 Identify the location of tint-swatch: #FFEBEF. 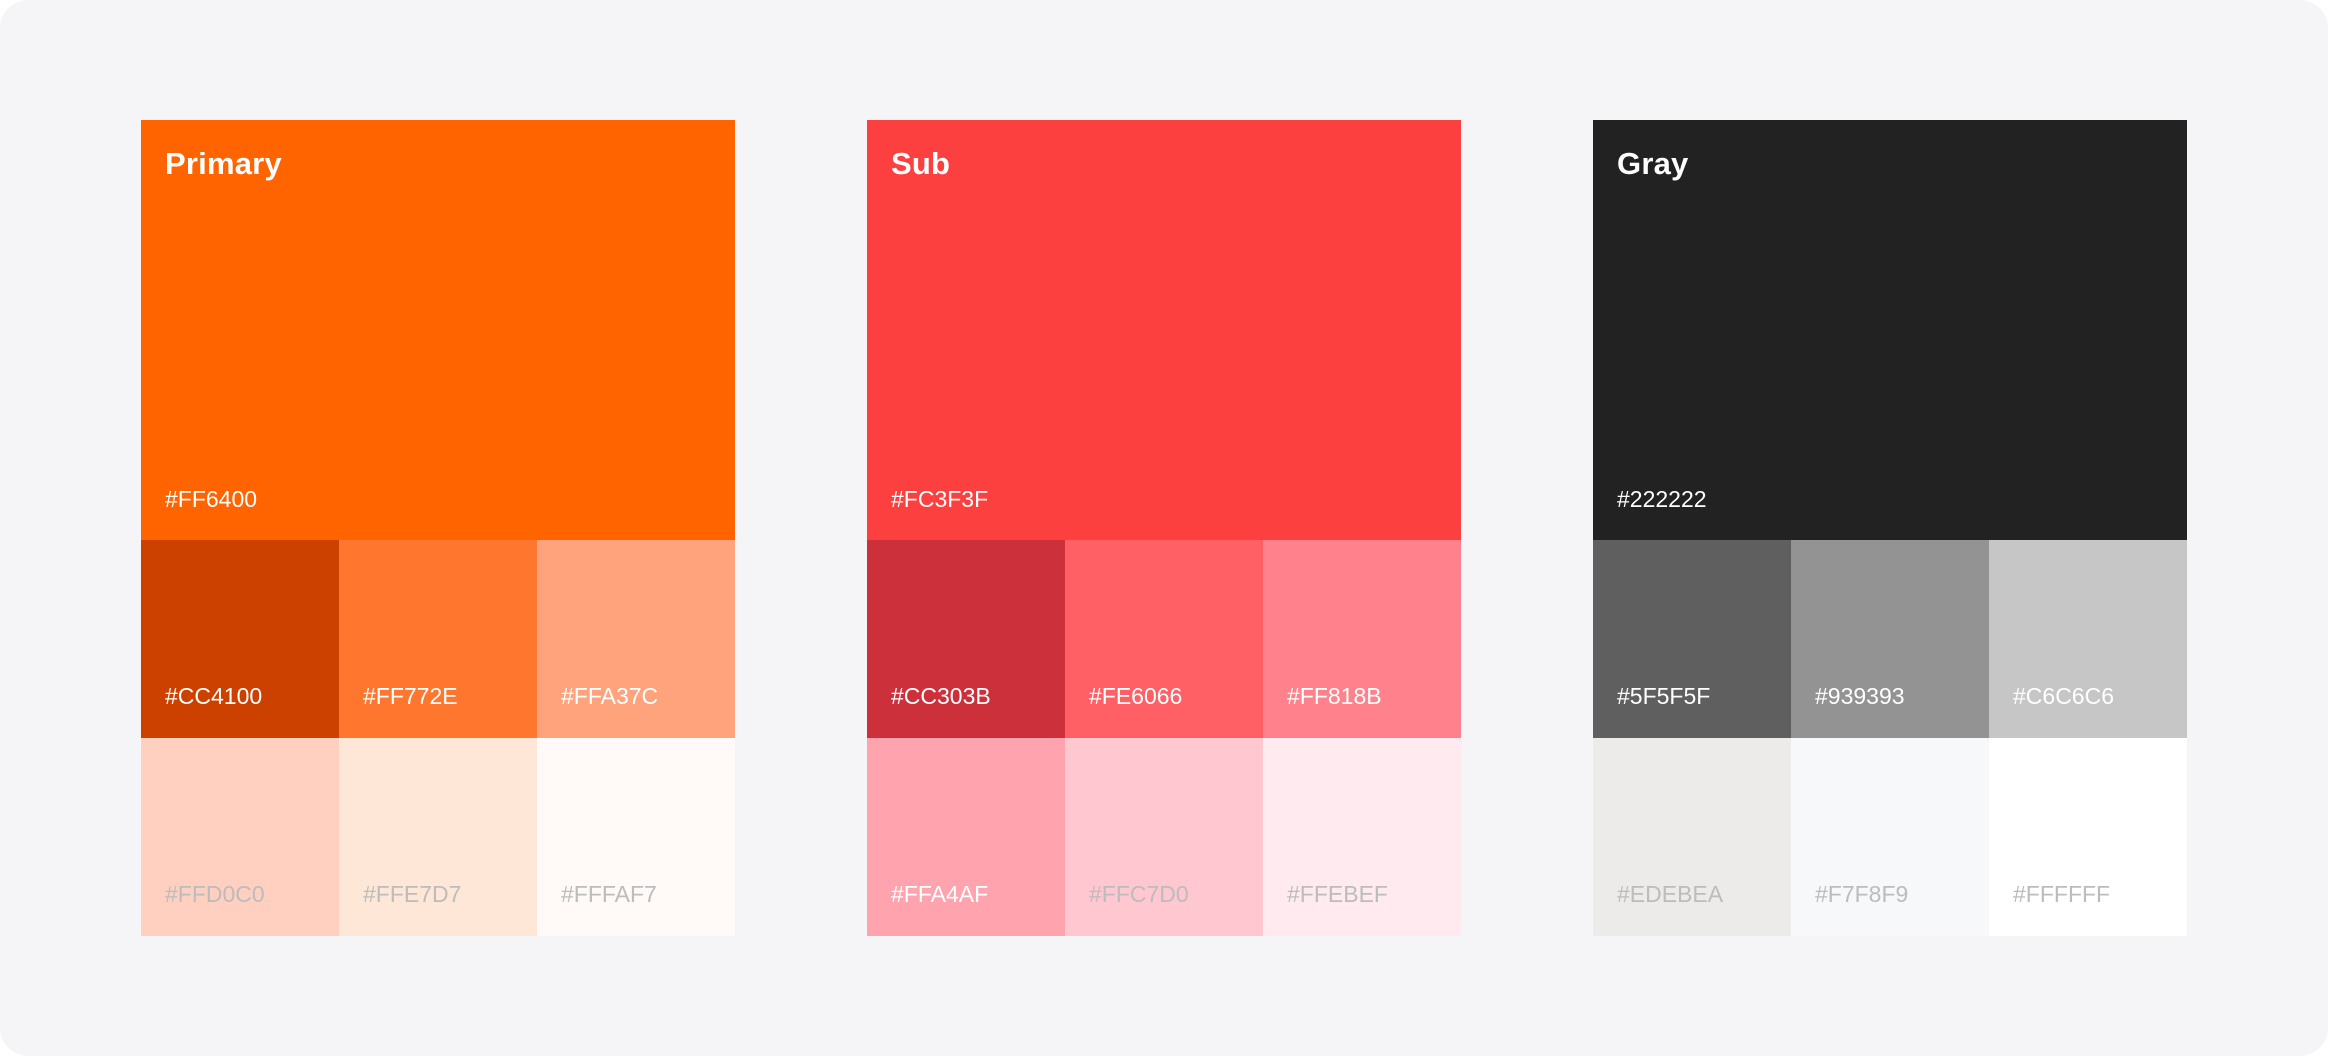
(1362, 837).